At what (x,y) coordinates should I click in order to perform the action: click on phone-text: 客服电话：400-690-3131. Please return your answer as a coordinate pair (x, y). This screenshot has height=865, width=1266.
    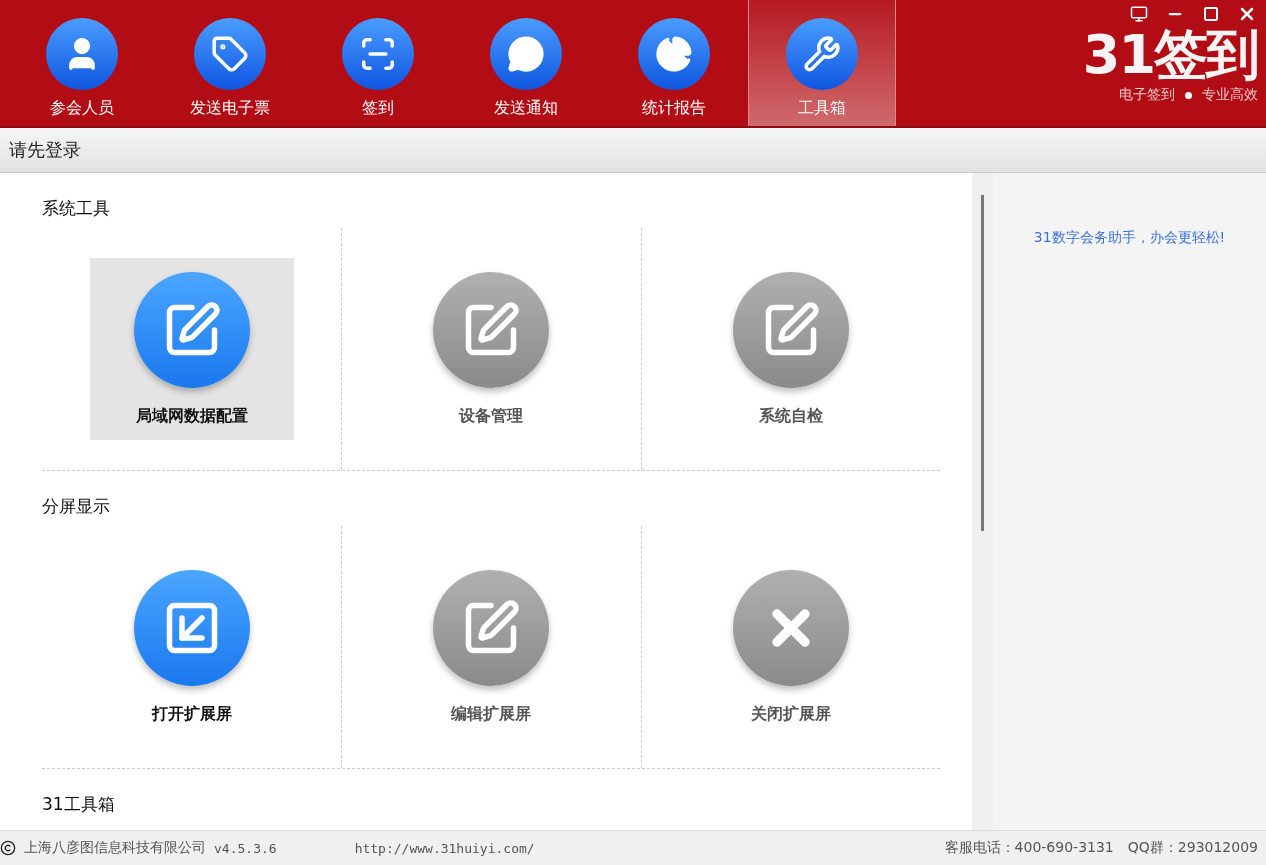
    Looking at the image, I should click on (1029, 848).